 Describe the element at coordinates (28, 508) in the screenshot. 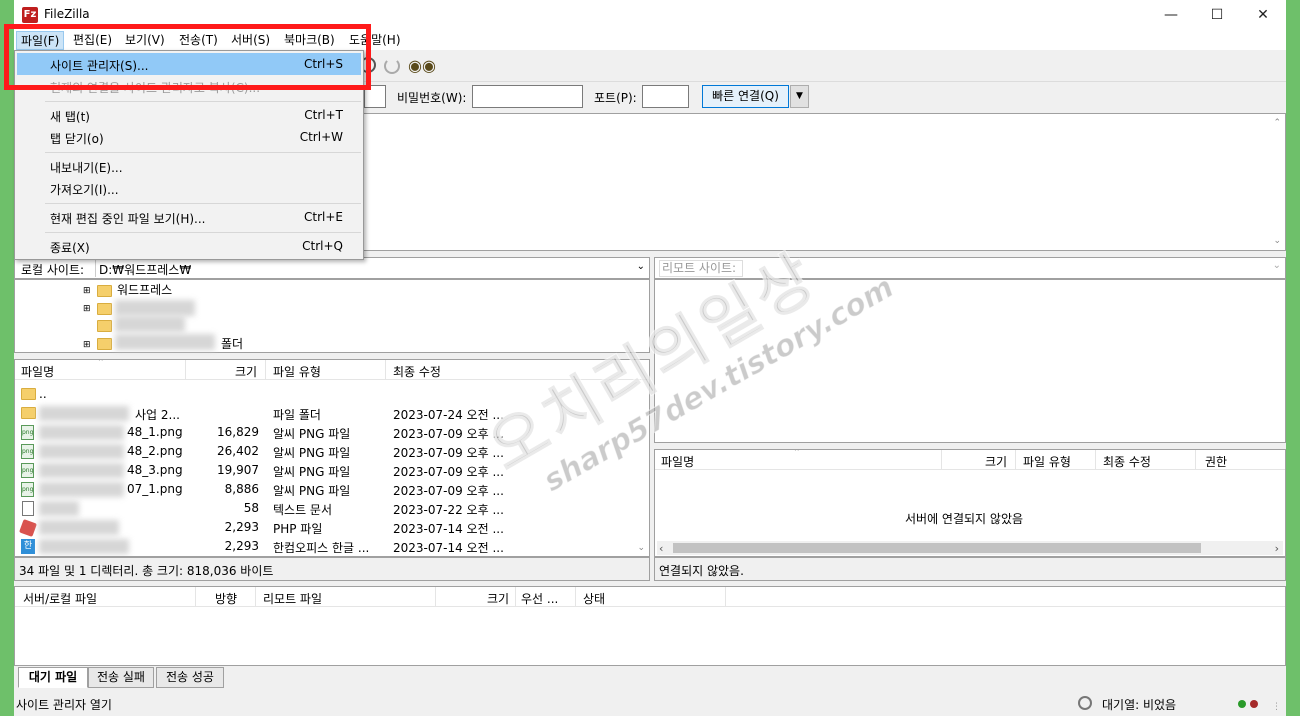

I see `text-file-icon` at that location.